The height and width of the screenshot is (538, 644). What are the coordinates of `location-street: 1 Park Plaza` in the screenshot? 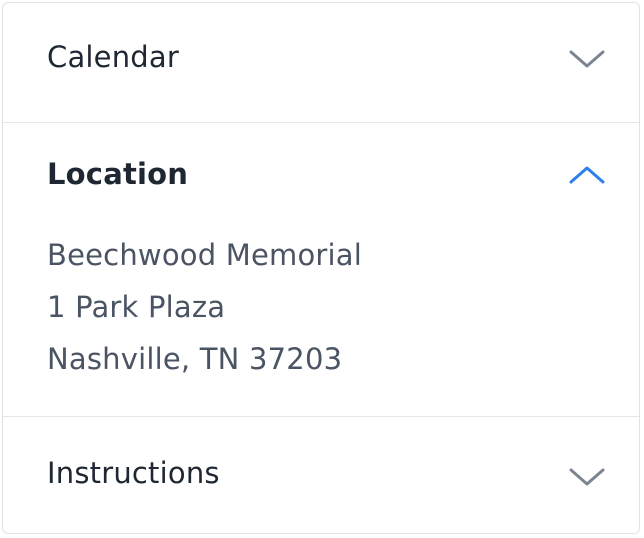 It's located at (136, 307).